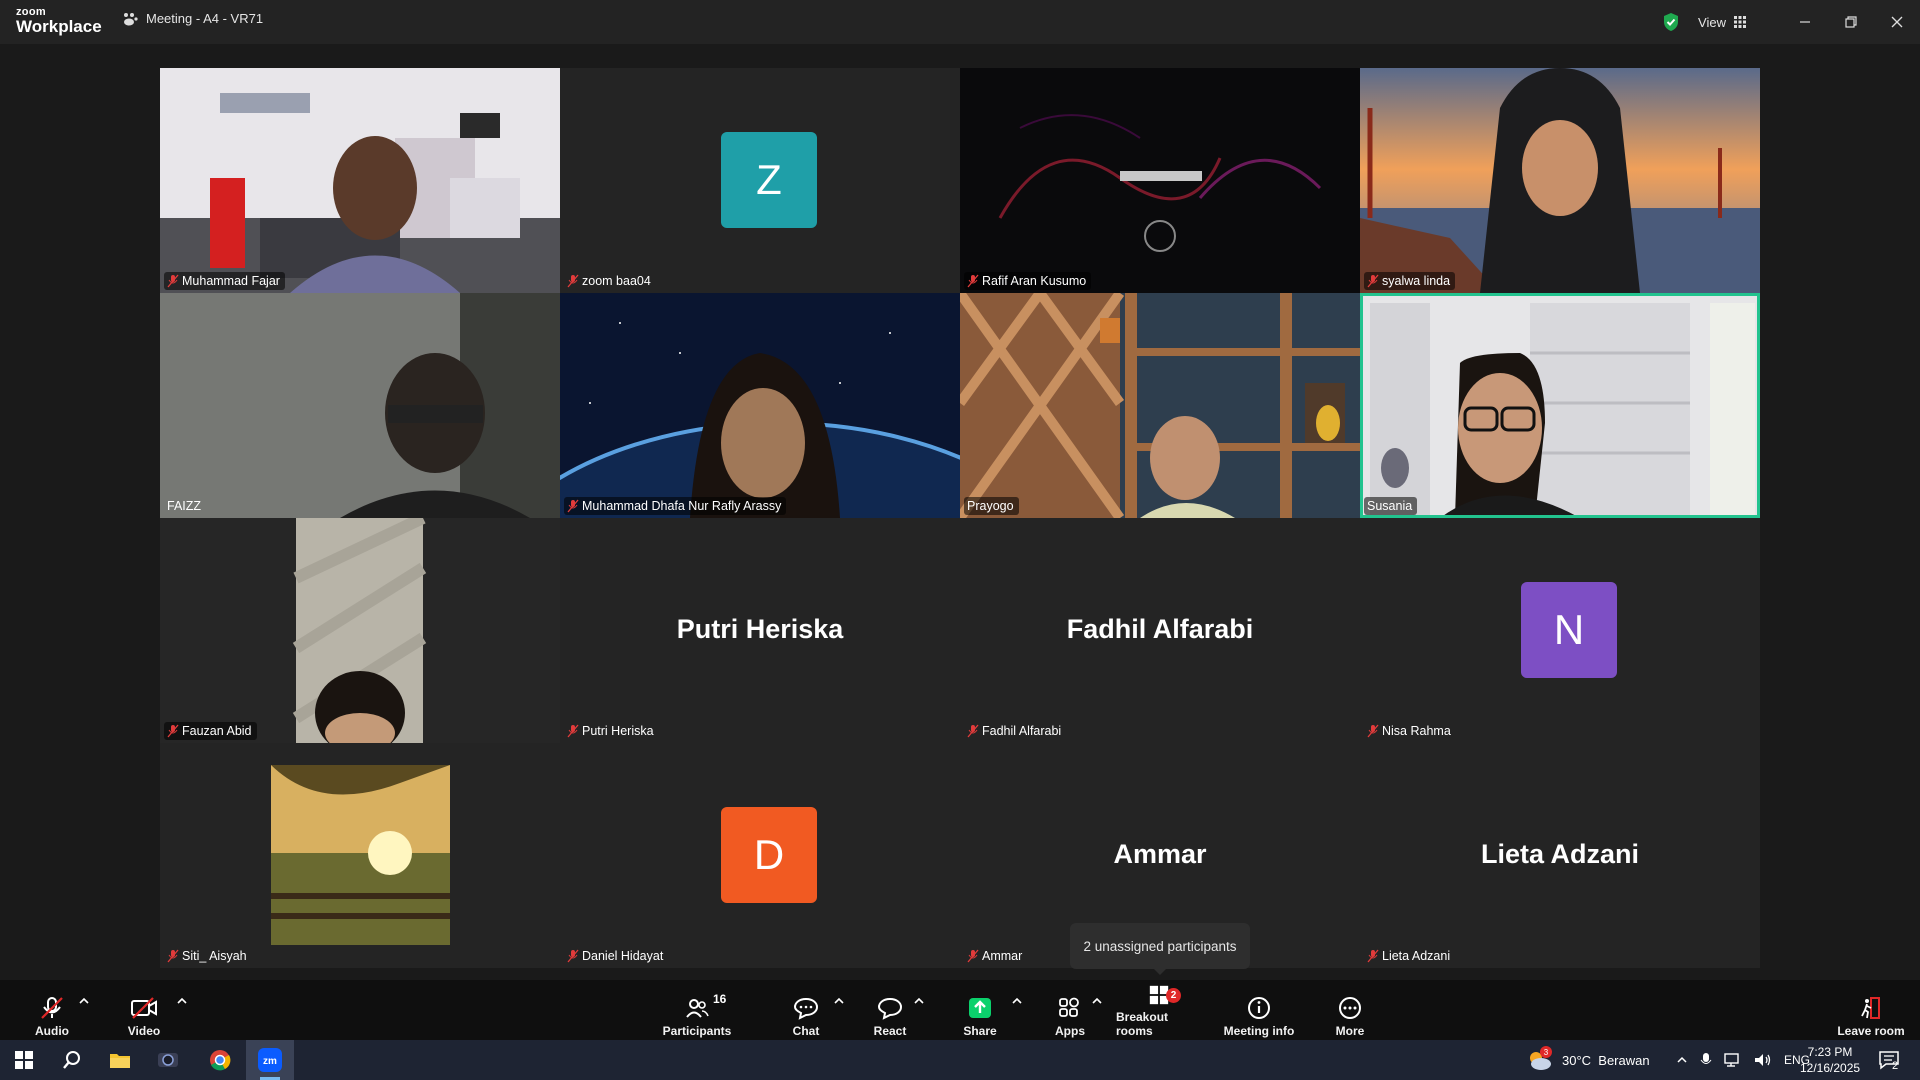 The height and width of the screenshot is (1080, 1920). What do you see at coordinates (1733, 1060) in the screenshot?
I see `network-icon` at bounding box center [1733, 1060].